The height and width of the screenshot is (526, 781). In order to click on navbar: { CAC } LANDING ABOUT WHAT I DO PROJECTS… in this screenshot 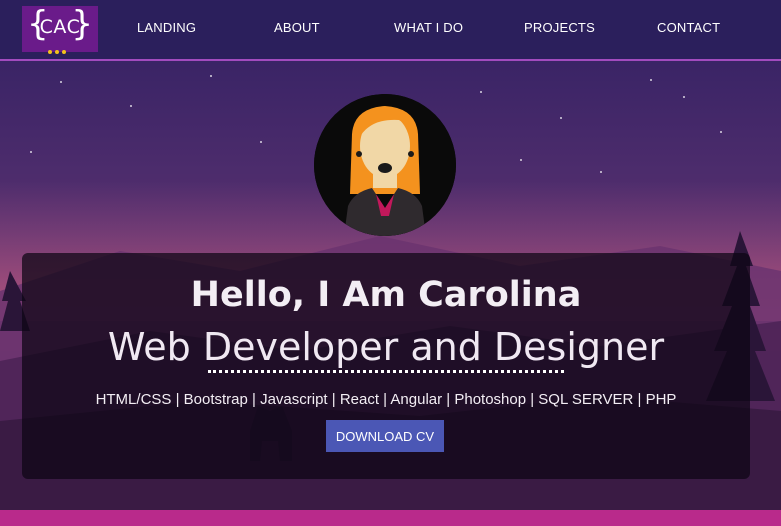, I will do `click(390, 30)`.